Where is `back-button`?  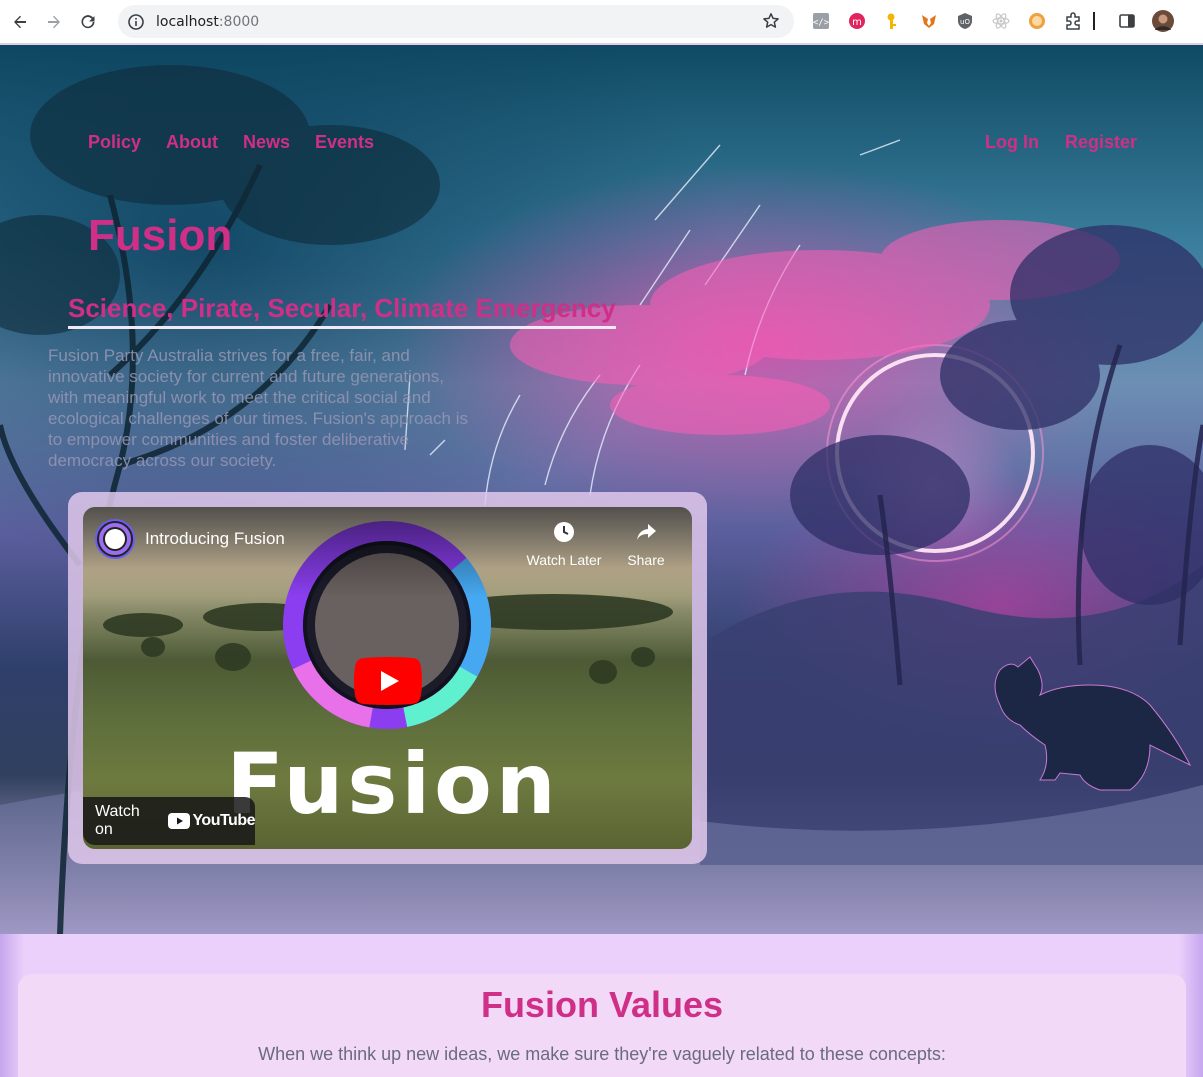
back-button is located at coordinates (20, 22).